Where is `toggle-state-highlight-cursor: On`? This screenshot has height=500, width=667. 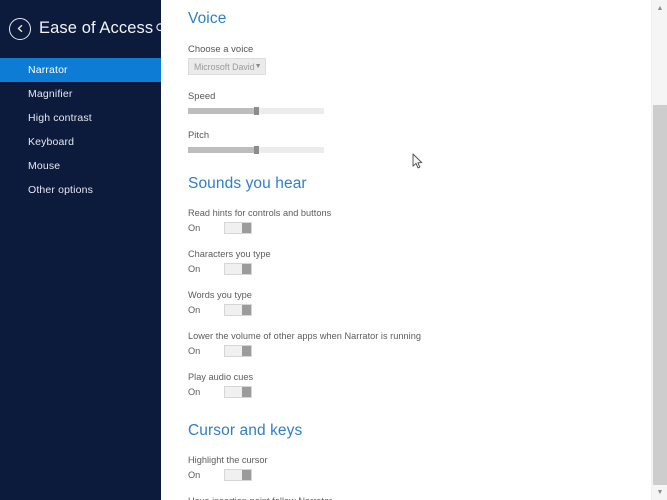
toggle-state-highlight-cursor: On is located at coordinates (194, 474).